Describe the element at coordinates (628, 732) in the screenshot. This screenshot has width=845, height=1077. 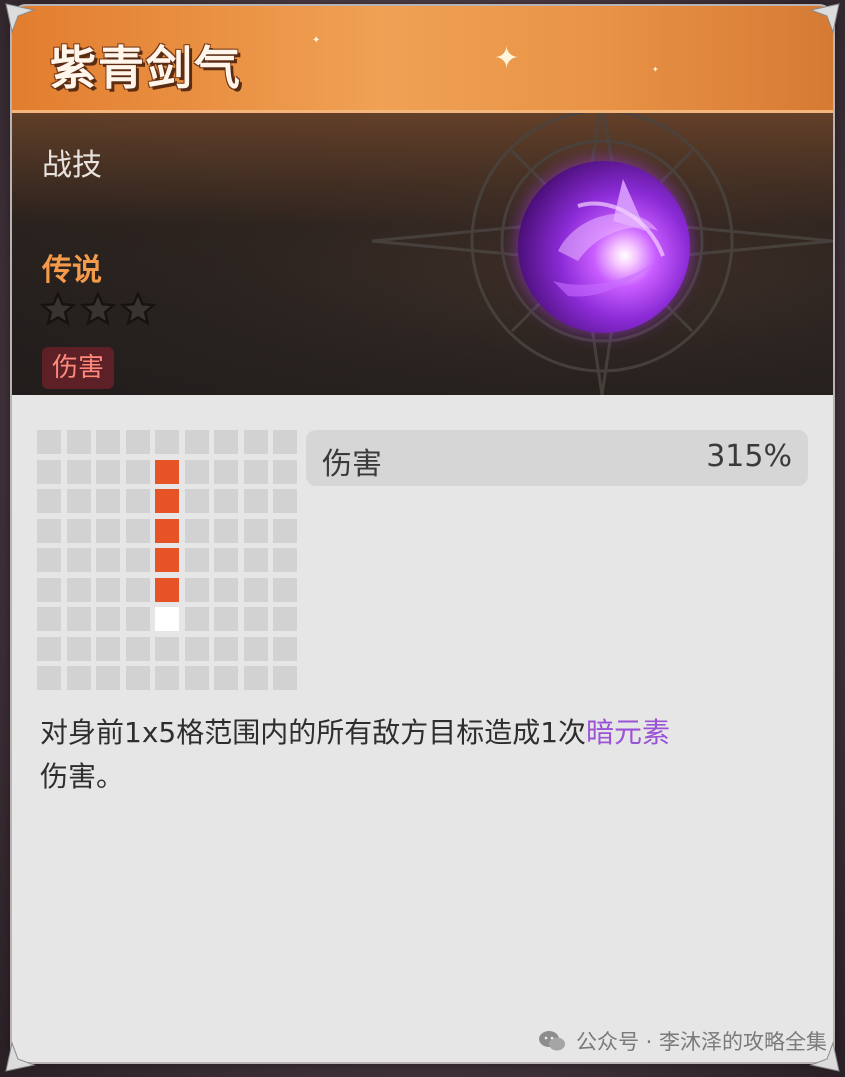
I see `dark-element-keyword: 暗元素` at that location.